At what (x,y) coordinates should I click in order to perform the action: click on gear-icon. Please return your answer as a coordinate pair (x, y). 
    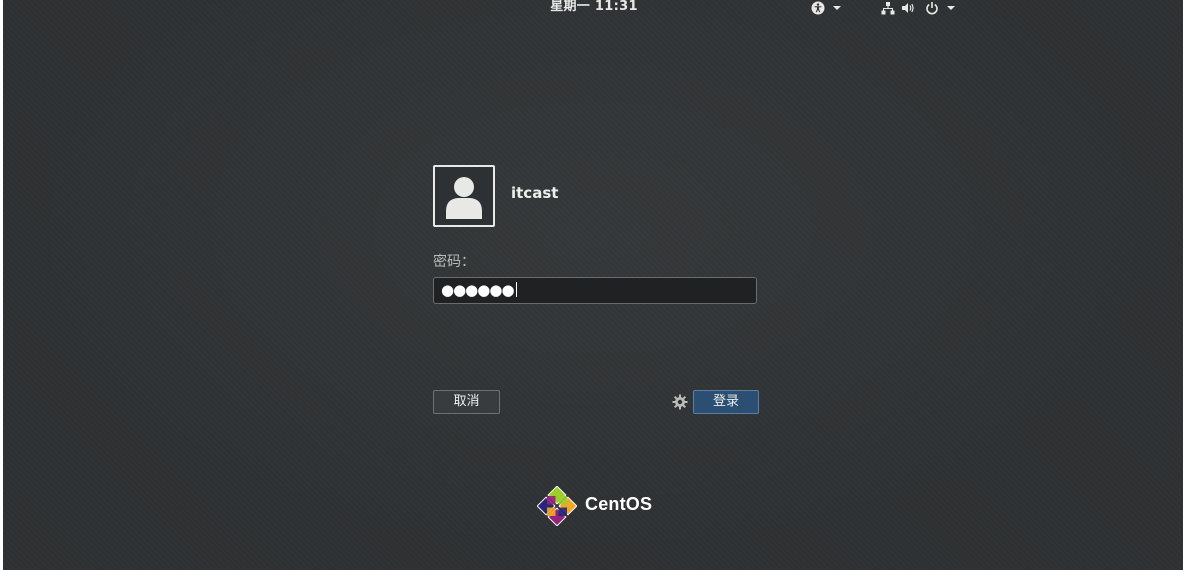
    Looking at the image, I should click on (680, 402).